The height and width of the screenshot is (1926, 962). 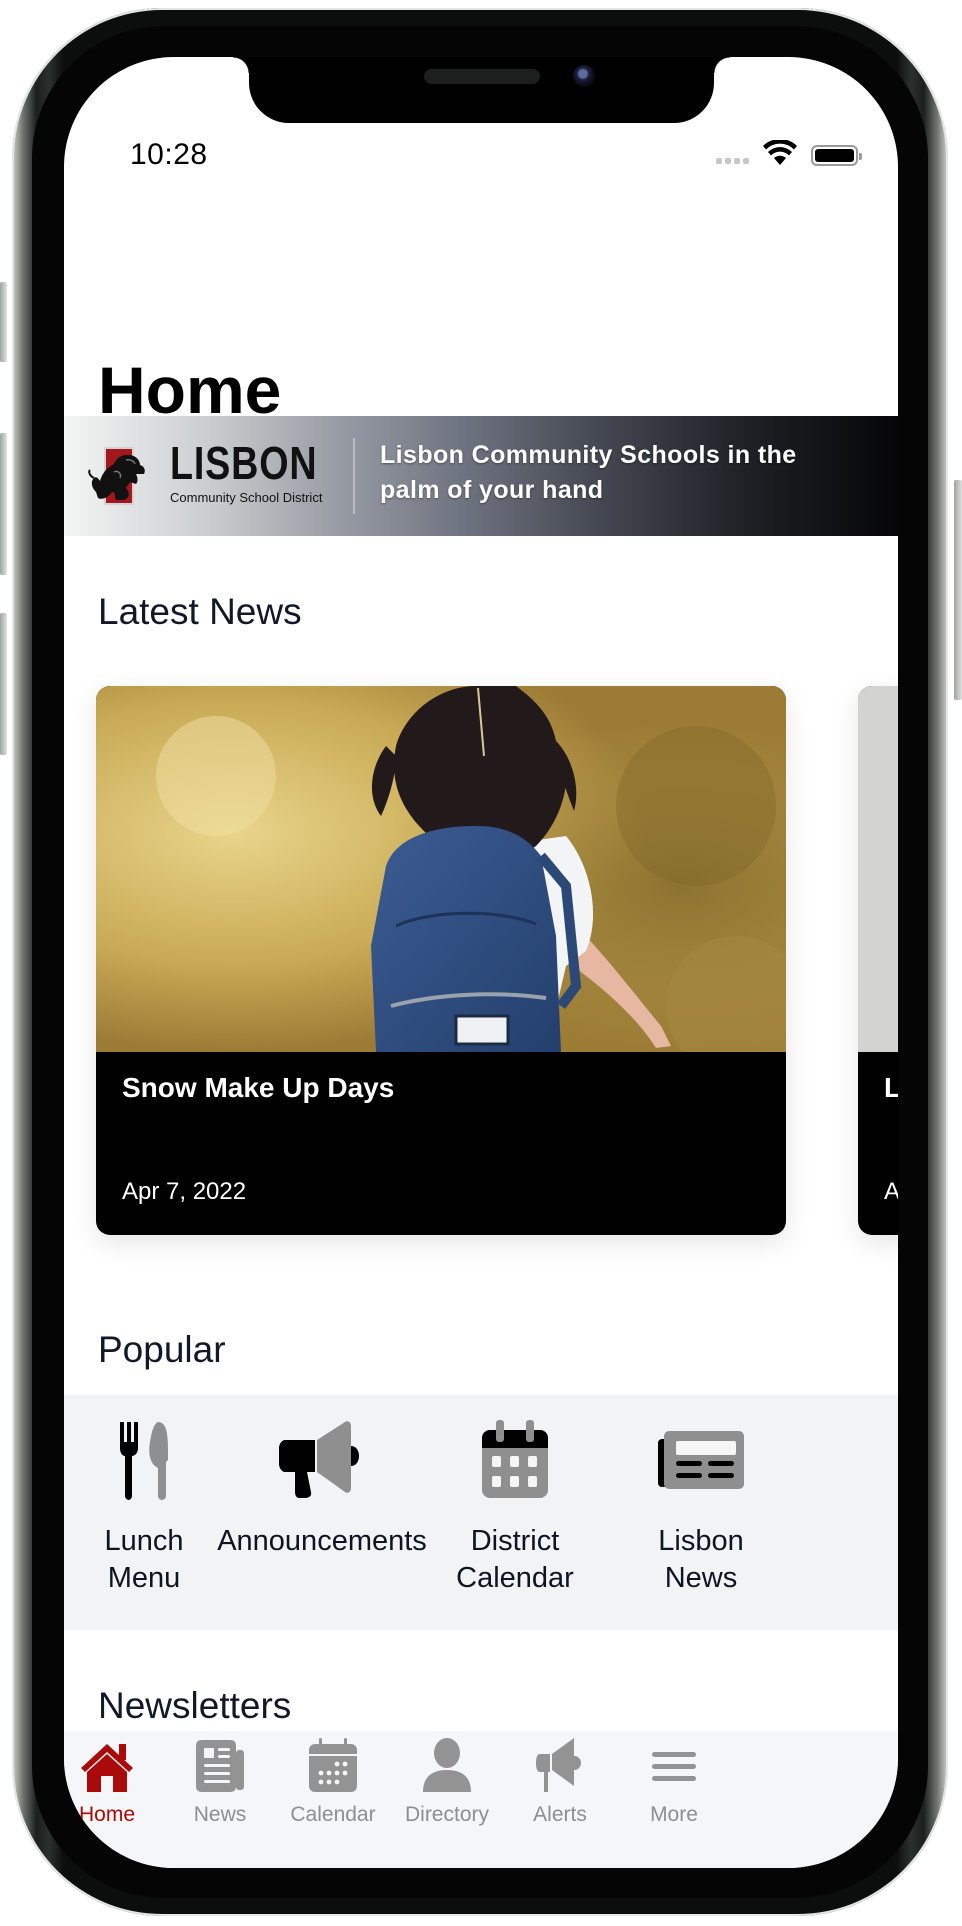 I want to click on news-card-title: L, so click(x=891, y=1087).